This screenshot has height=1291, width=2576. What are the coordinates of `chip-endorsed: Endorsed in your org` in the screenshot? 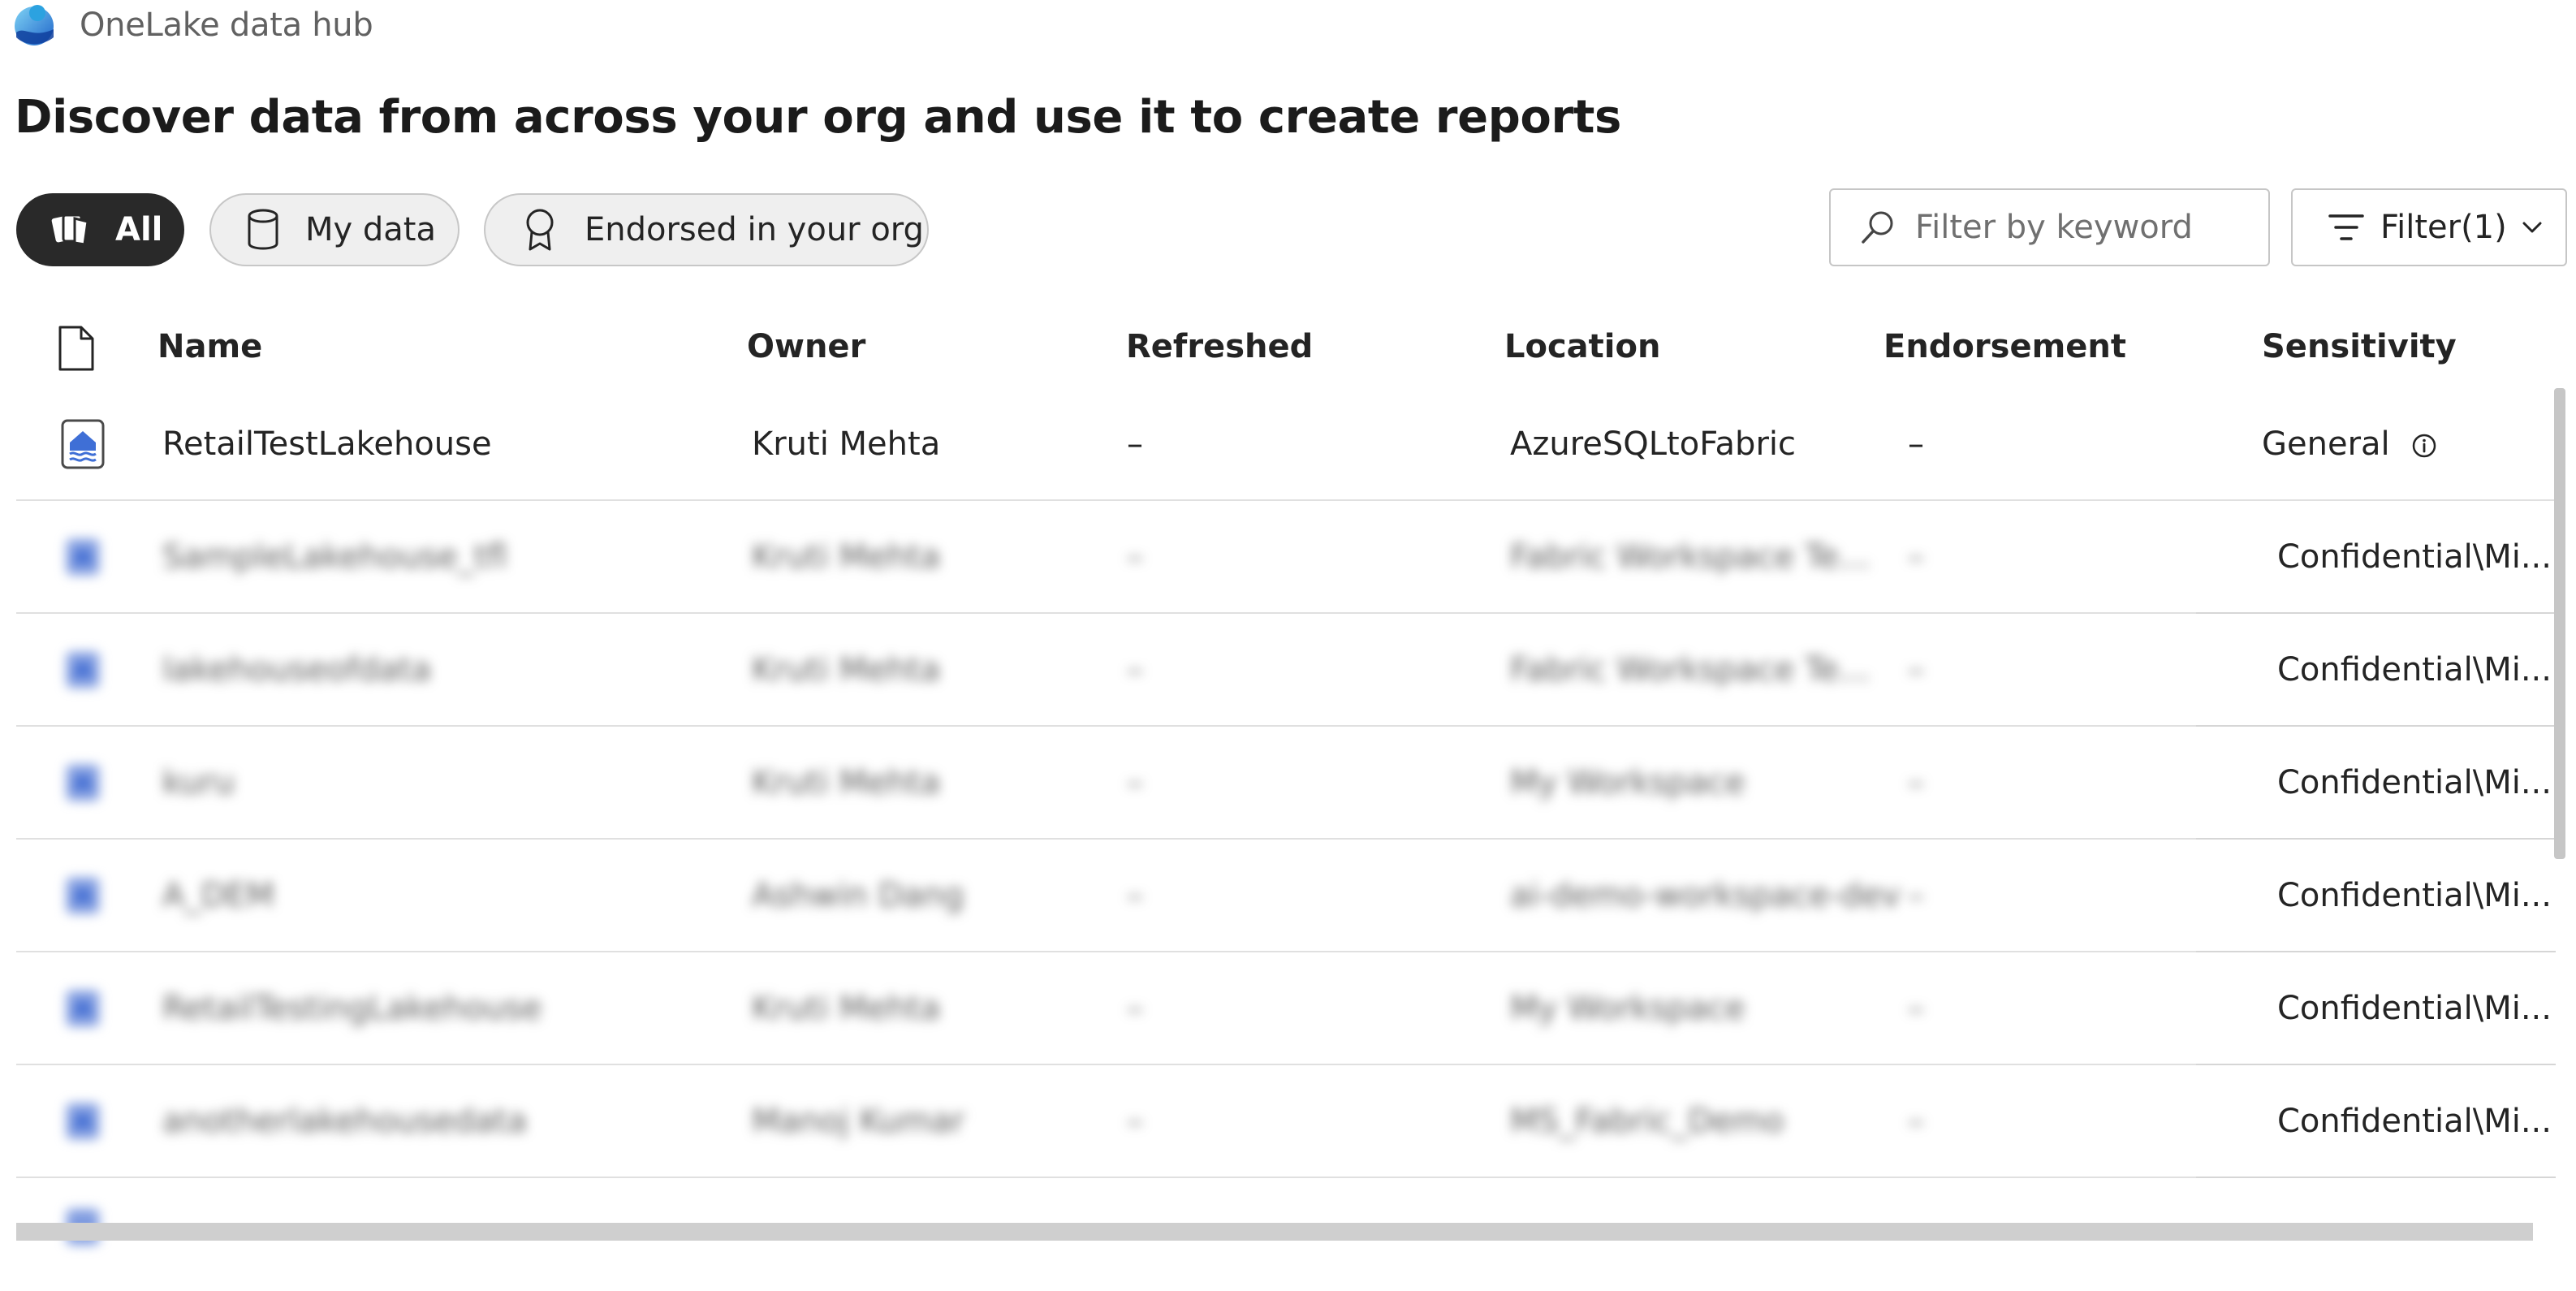 It's located at (706, 230).